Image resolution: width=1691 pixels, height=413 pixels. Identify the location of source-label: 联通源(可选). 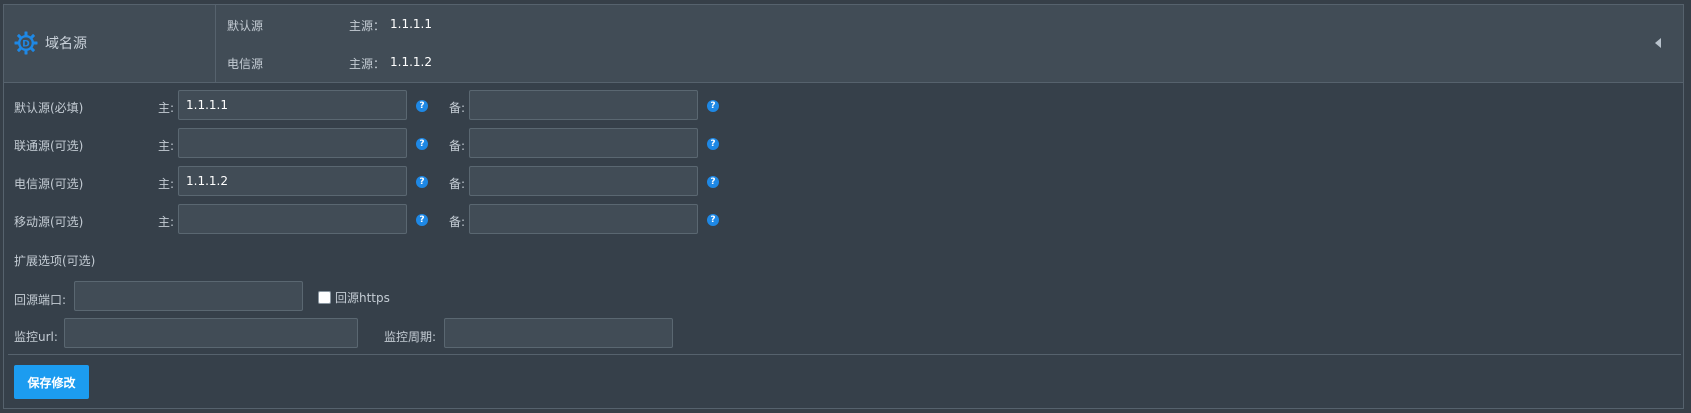
(49, 146).